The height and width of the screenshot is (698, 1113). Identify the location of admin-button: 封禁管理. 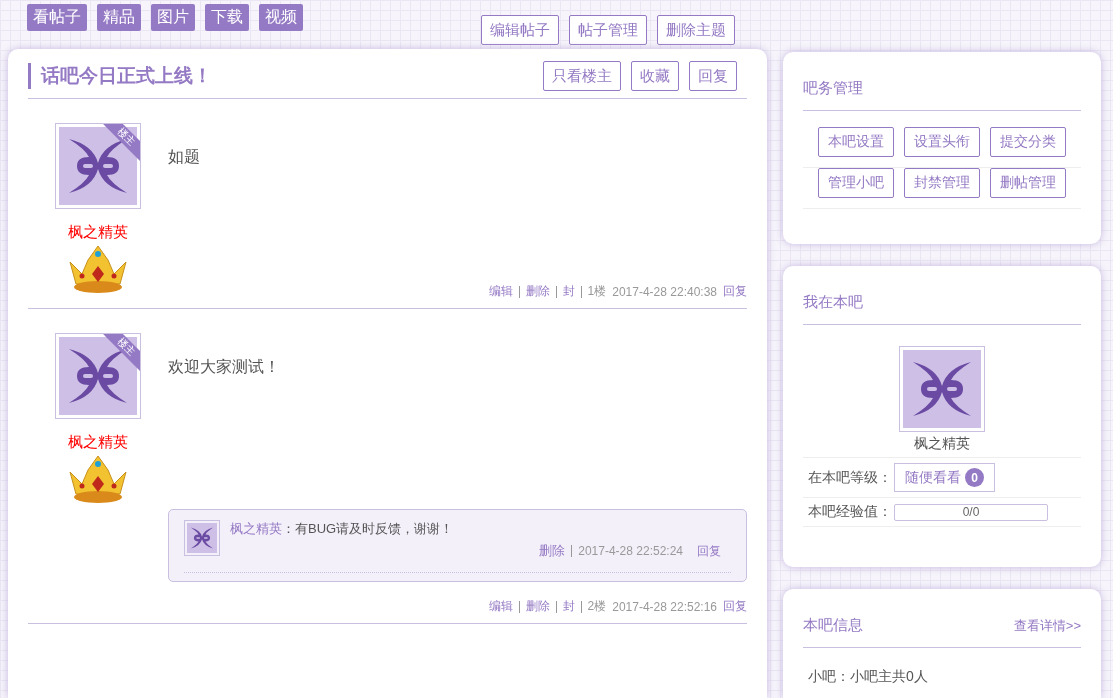
(942, 183).